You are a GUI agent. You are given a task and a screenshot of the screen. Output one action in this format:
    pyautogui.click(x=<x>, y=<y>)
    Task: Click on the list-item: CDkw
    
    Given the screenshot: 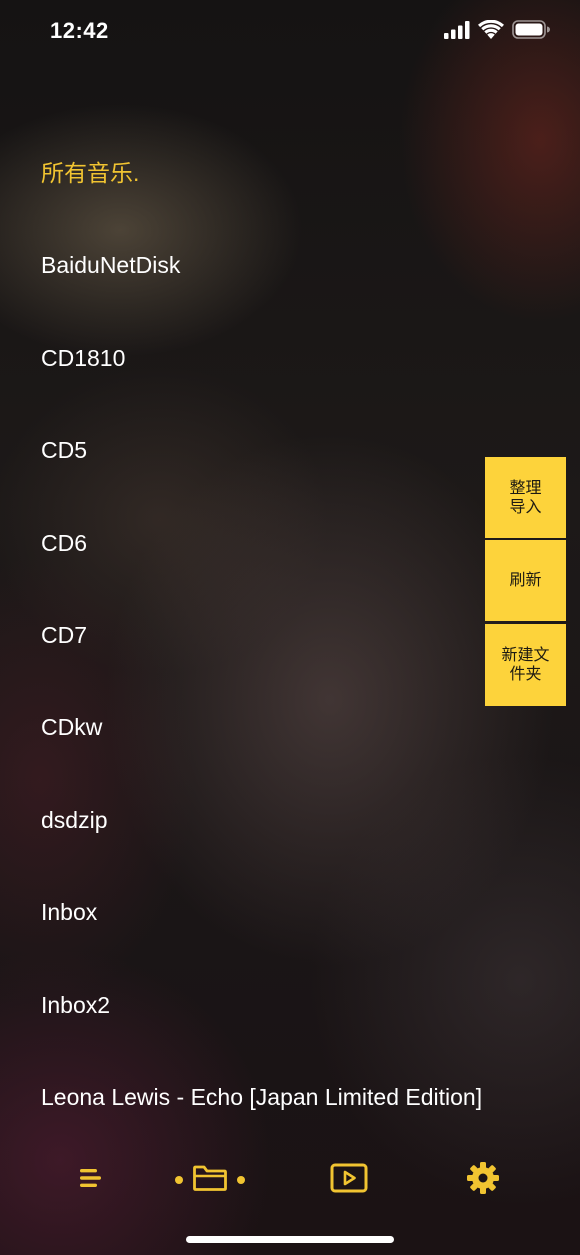 What is the action you would take?
    pyautogui.click(x=301, y=750)
    